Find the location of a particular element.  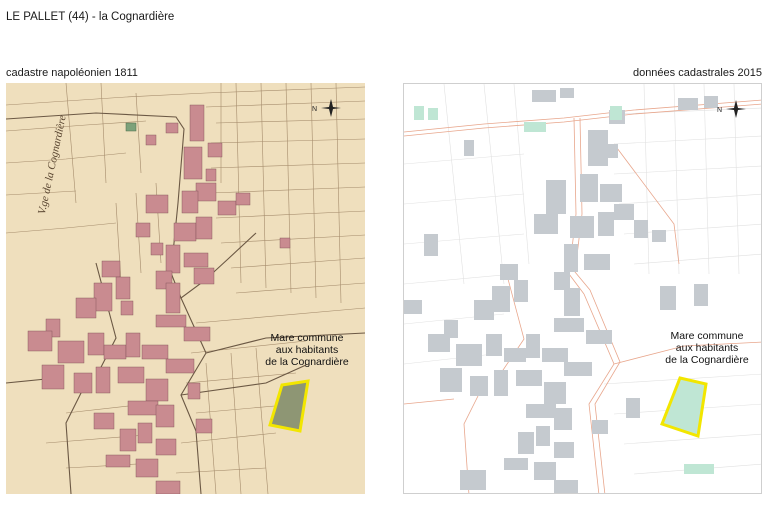

green-marker is located at coordinates (131, 127).